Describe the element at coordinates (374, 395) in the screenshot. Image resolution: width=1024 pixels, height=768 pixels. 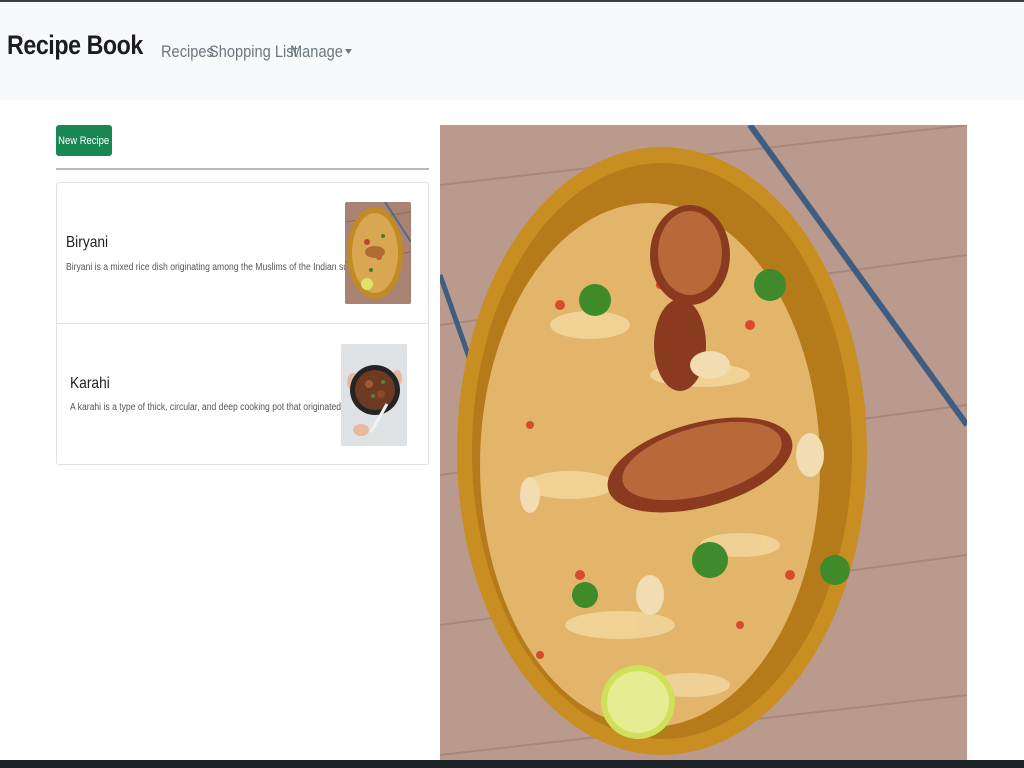
I see `karahi-thumbnail` at that location.